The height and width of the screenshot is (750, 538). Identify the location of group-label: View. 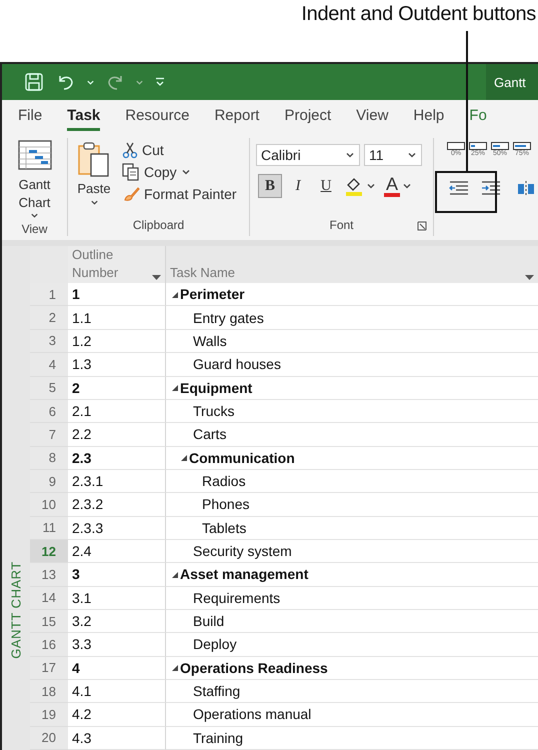
(34, 229).